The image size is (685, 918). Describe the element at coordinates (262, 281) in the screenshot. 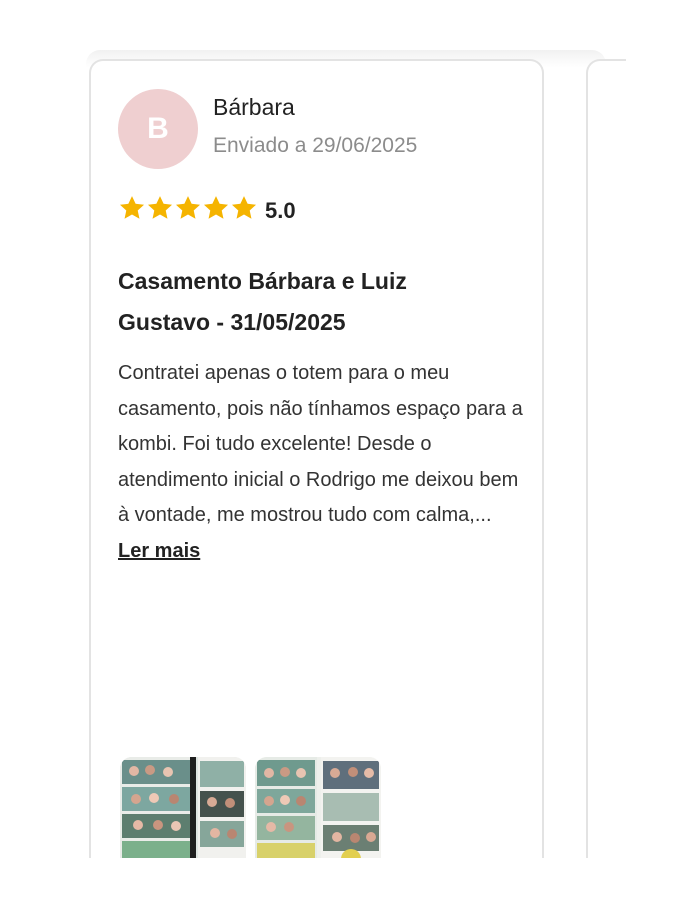

I see `review-title-line-1: Casamento Bárbara e Luiz` at that location.